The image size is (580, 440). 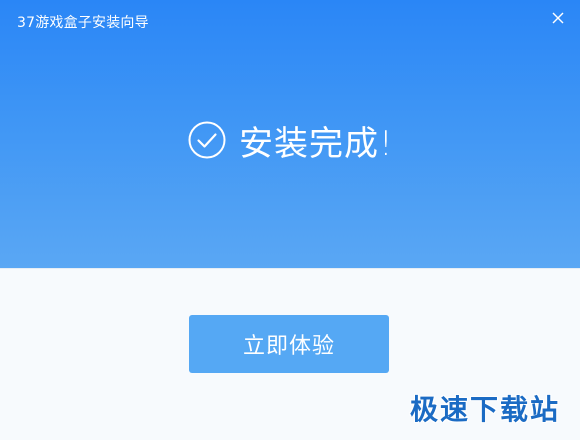 I want to click on close-button, so click(x=558, y=18).